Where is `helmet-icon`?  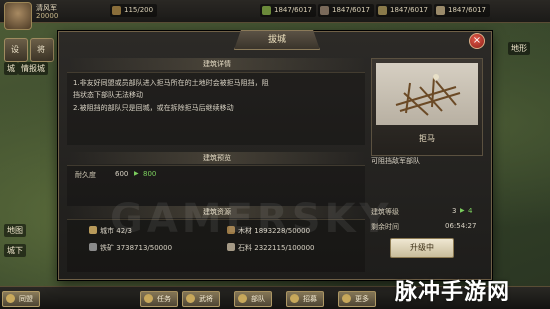
helmet-icon is located at coordinates (190, 298).